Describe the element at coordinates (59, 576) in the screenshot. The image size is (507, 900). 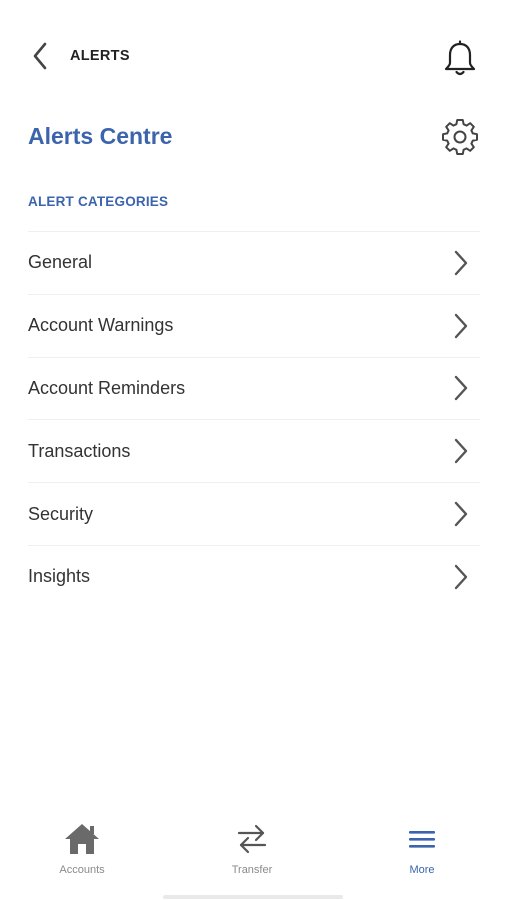
I see `list-item-label: Insights` at that location.